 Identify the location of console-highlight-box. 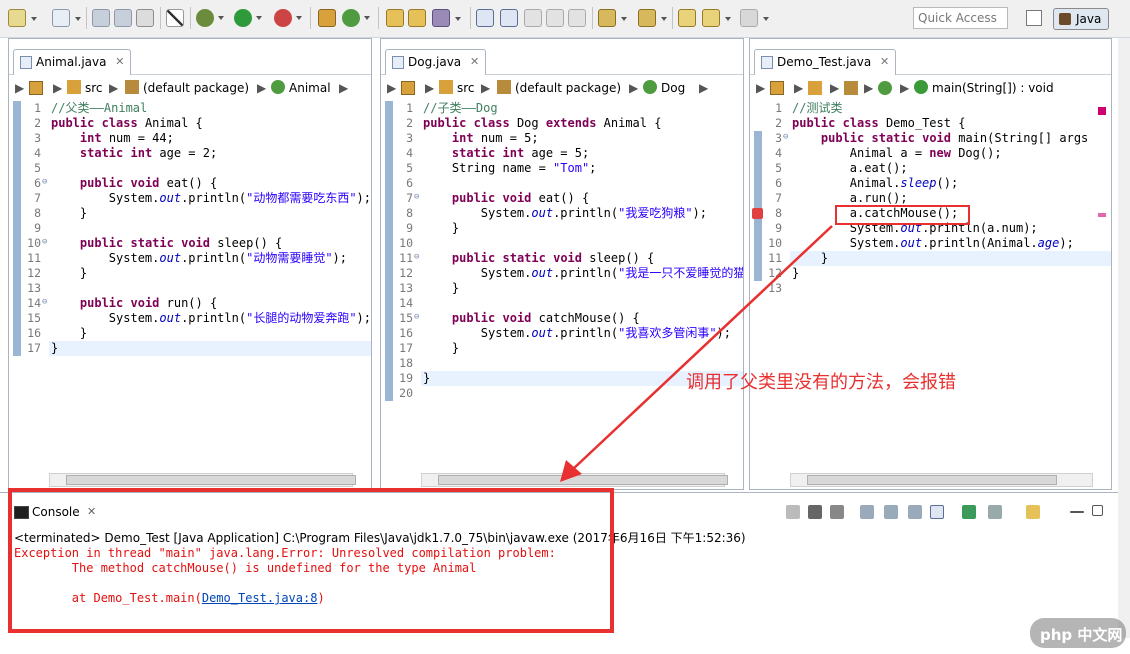
(311, 560).